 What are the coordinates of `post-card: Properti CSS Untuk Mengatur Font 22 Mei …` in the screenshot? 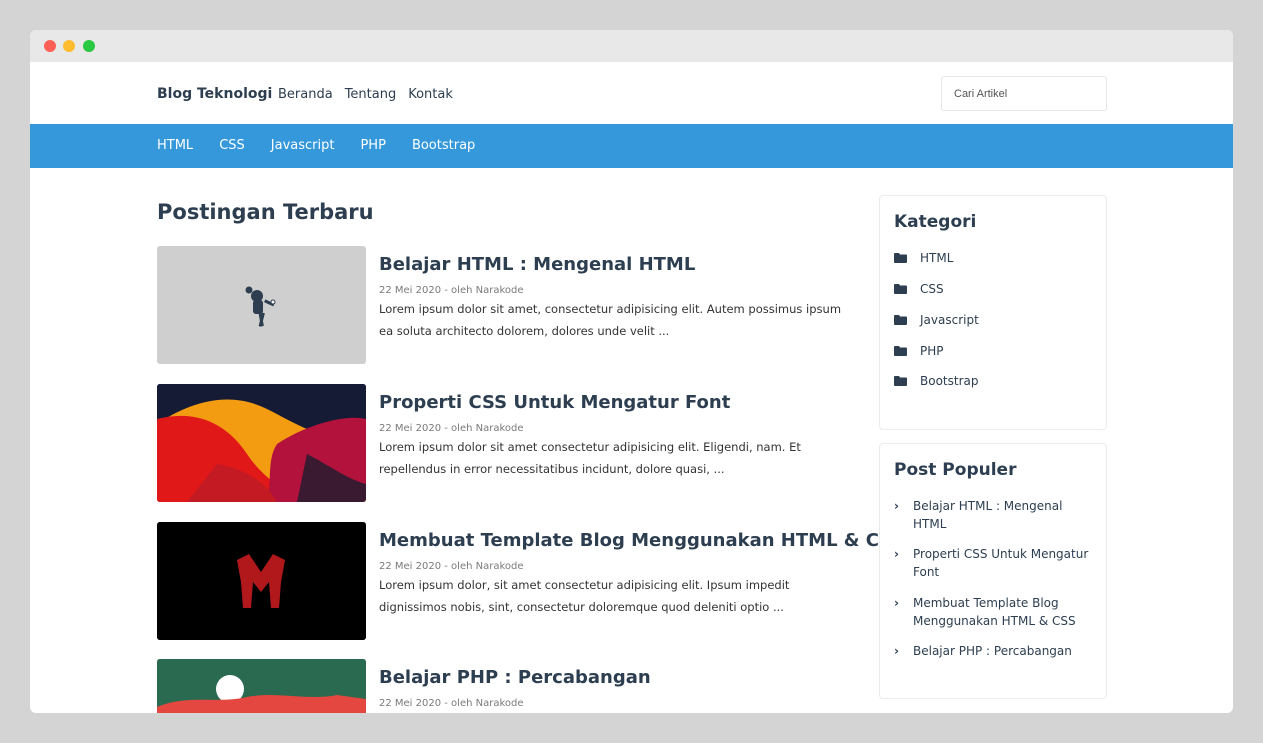 It's located at (502, 443).